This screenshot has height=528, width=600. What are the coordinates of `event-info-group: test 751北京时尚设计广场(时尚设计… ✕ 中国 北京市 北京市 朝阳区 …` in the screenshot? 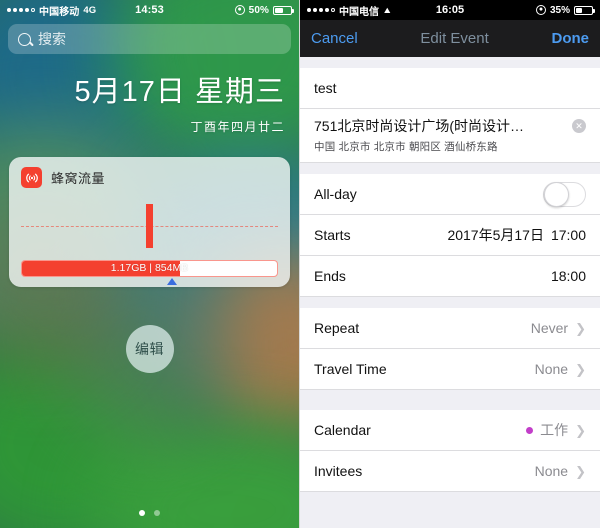 It's located at (450, 115).